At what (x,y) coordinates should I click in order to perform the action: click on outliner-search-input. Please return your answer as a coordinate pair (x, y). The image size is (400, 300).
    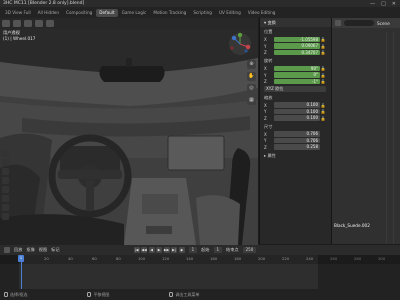
    Looking at the image, I should click on (359, 23).